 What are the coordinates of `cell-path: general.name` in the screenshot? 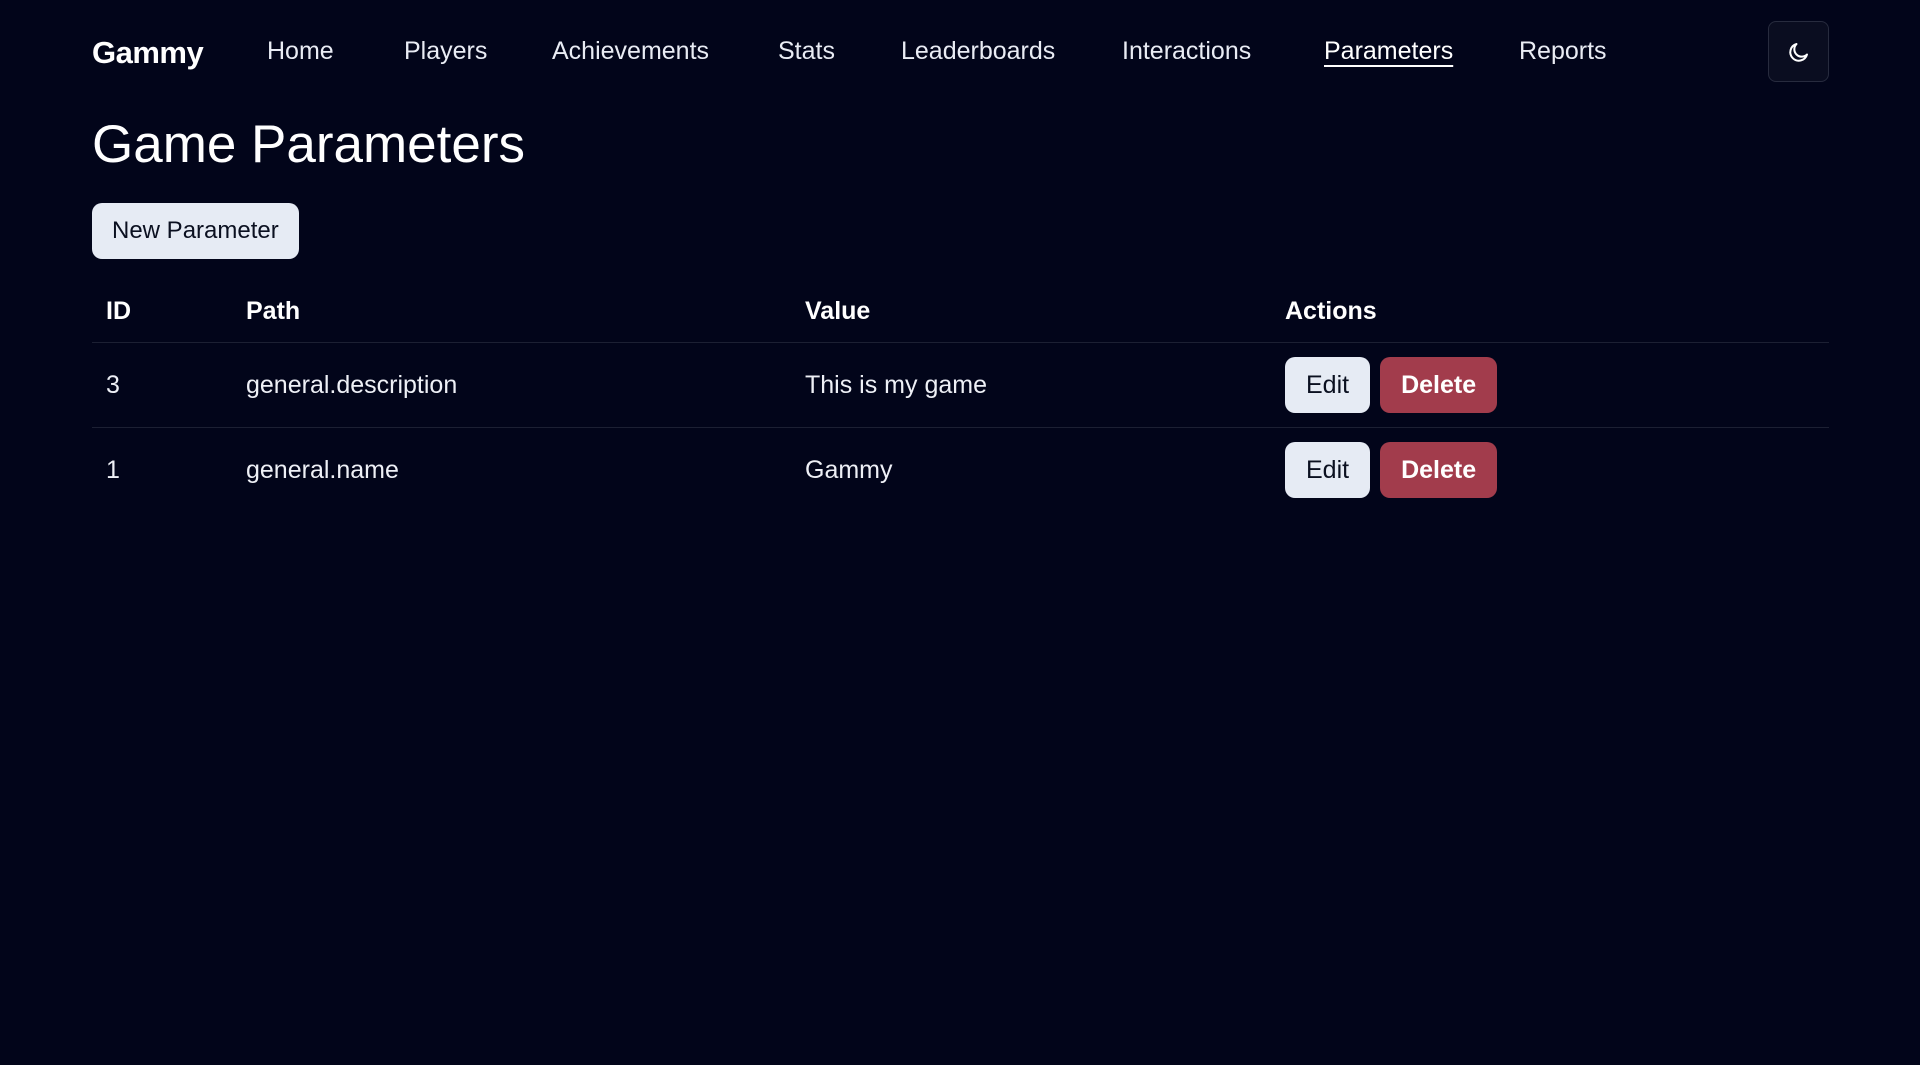 It's located at (322, 469).